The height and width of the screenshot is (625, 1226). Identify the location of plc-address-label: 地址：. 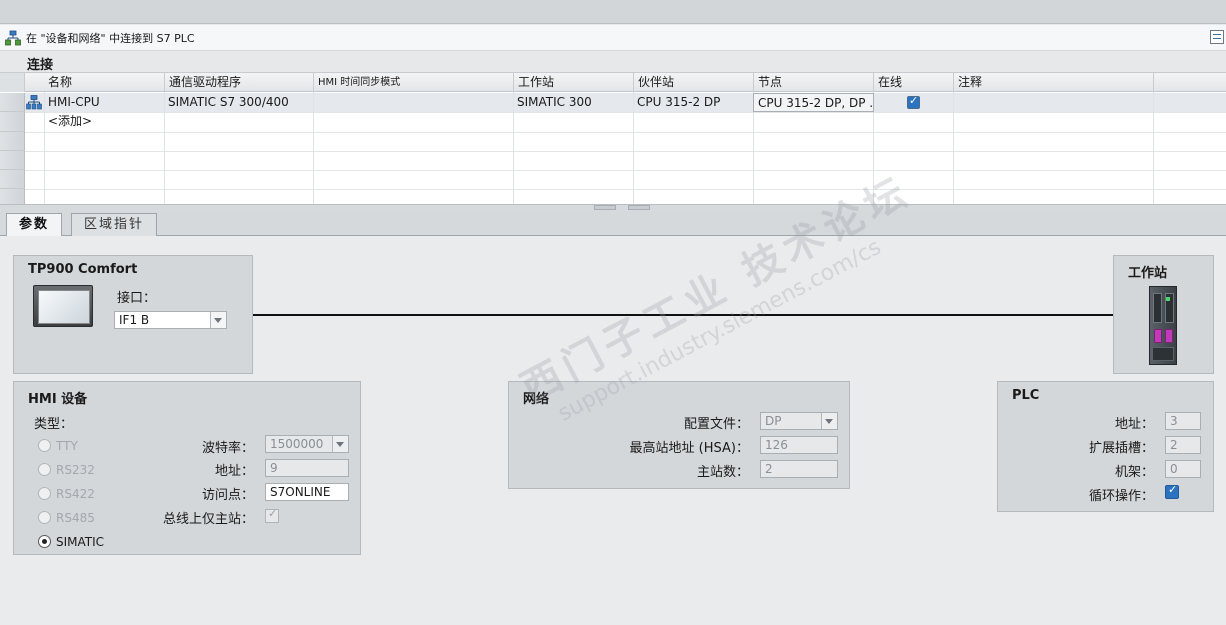
(1134, 424).